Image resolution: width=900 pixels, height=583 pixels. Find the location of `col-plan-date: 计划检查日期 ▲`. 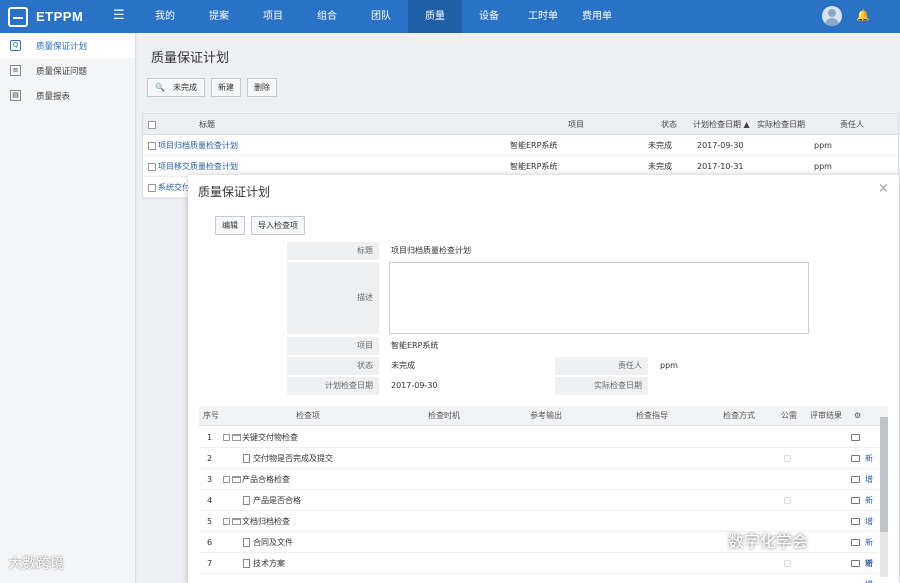

col-plan-date: 计划检查日期 ▲ is located at coordinates (721, 124).